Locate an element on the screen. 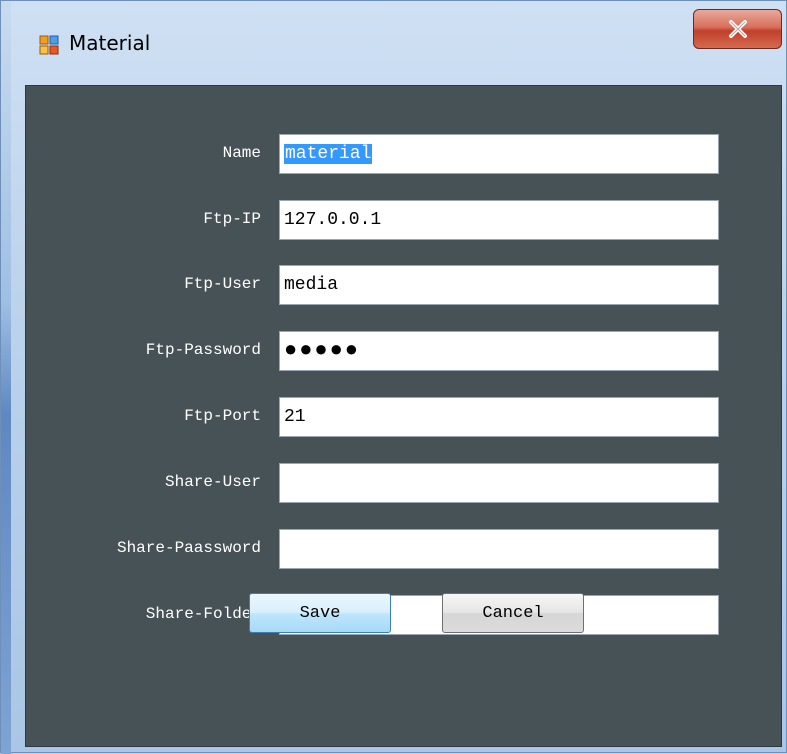 This screenshot has height=754, width=787. name-input: material is located at coordinates (499, 154).